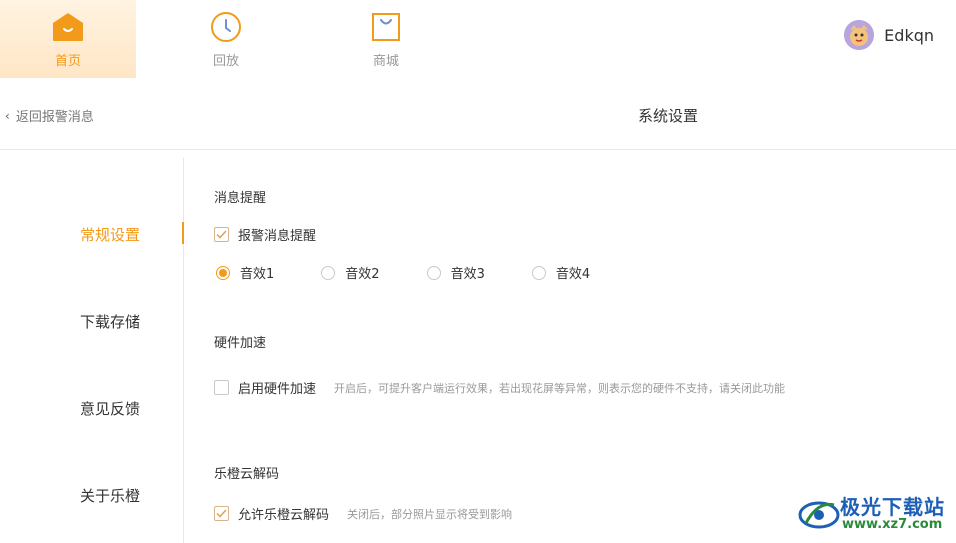 The width and height of the screenshot is (956, 543). I want to click on top-navigation-bar: 首页 回放 商城 Edkqn, so click(478, 39).